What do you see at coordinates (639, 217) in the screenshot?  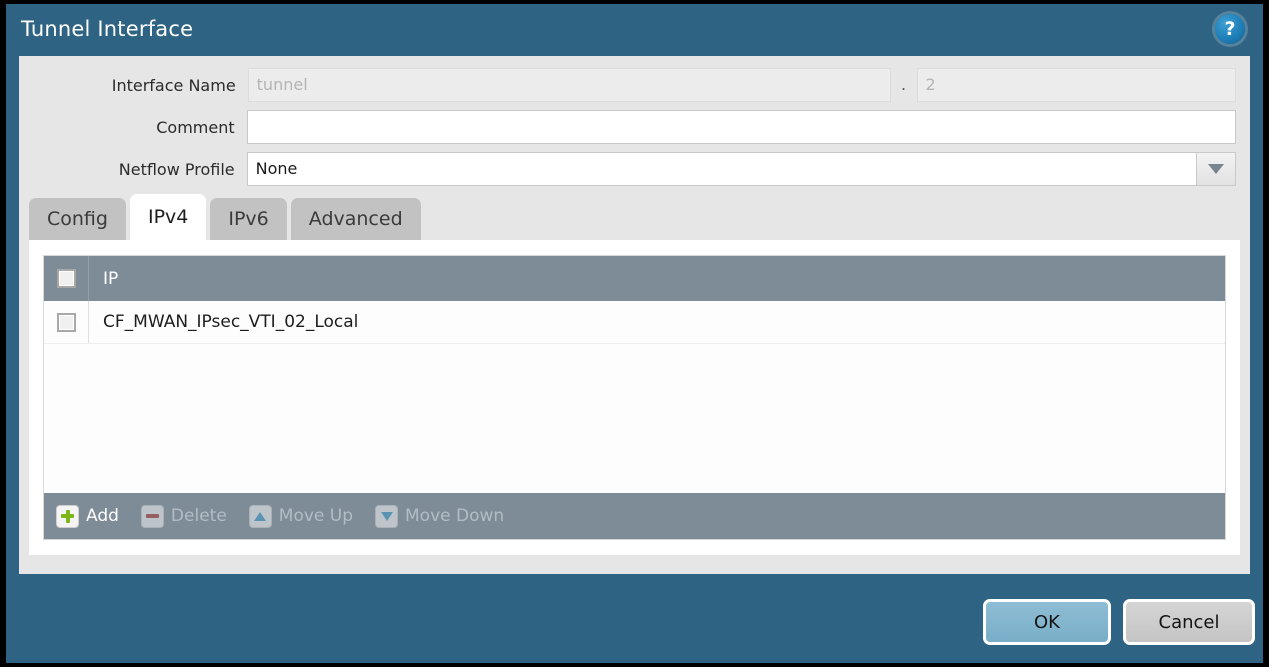 I see `tab-bar: Config IPv4 IPv6 Advanced` at bounding box center [639, 217].